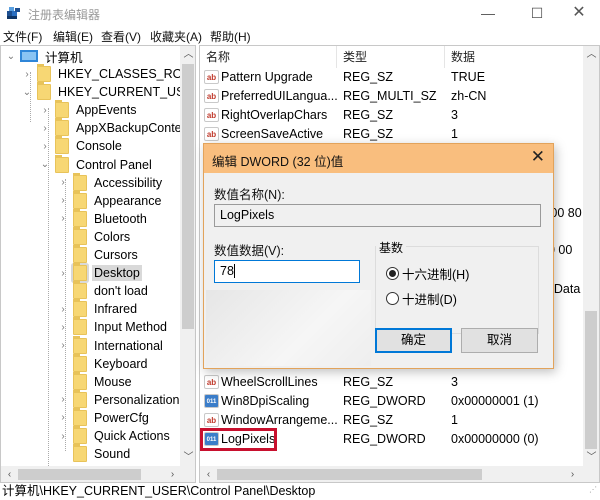 This screenshot has width=600, height=500. I want to click on list-vertical-scrollbar: ︿ ﹀, so click(591, 256).